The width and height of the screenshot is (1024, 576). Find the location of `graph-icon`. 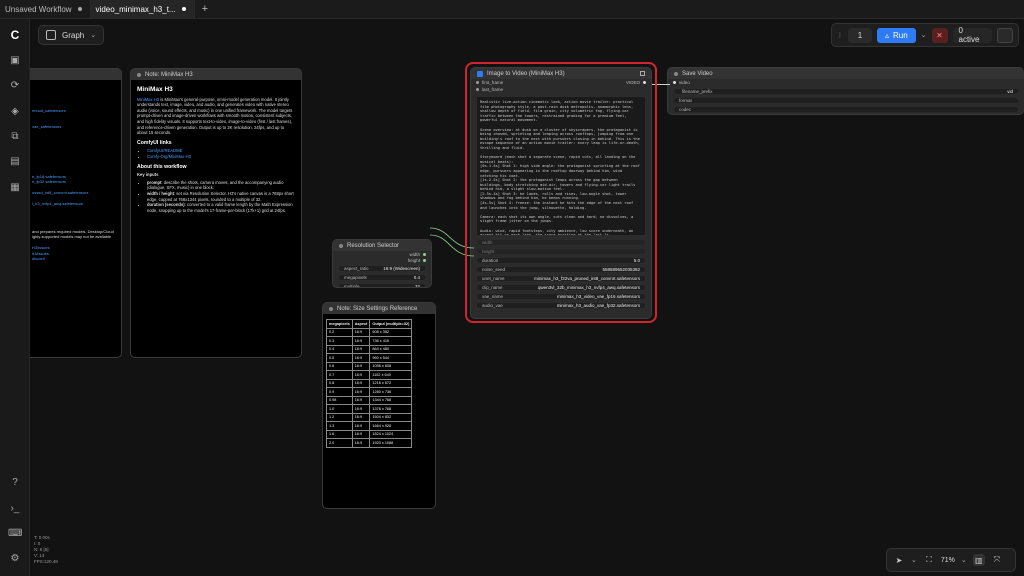

graph-icon is located at coordinates (51, 35).